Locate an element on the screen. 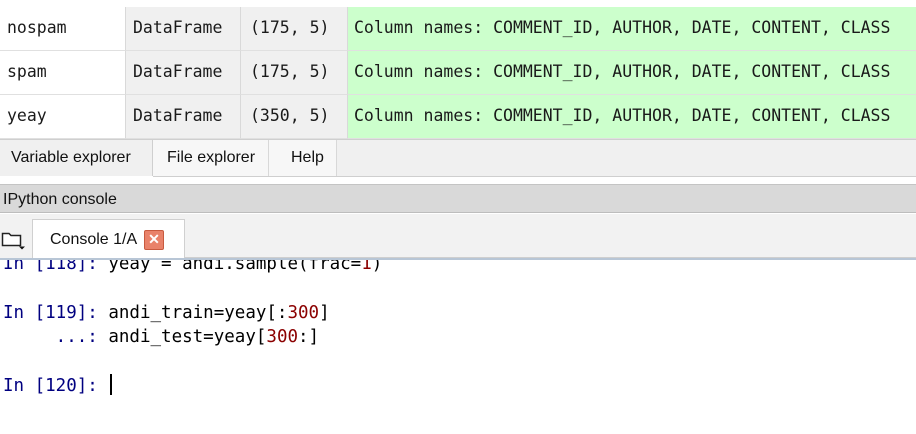  variable-name: spam is located at coordinates (63, 73).